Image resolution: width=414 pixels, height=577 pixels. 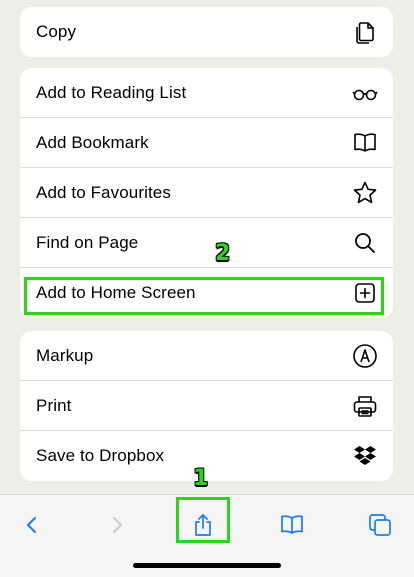 What do you see at coordinates (365, 193) in the screenshot?
I see `star-icon` at bounding box center [365, 193].